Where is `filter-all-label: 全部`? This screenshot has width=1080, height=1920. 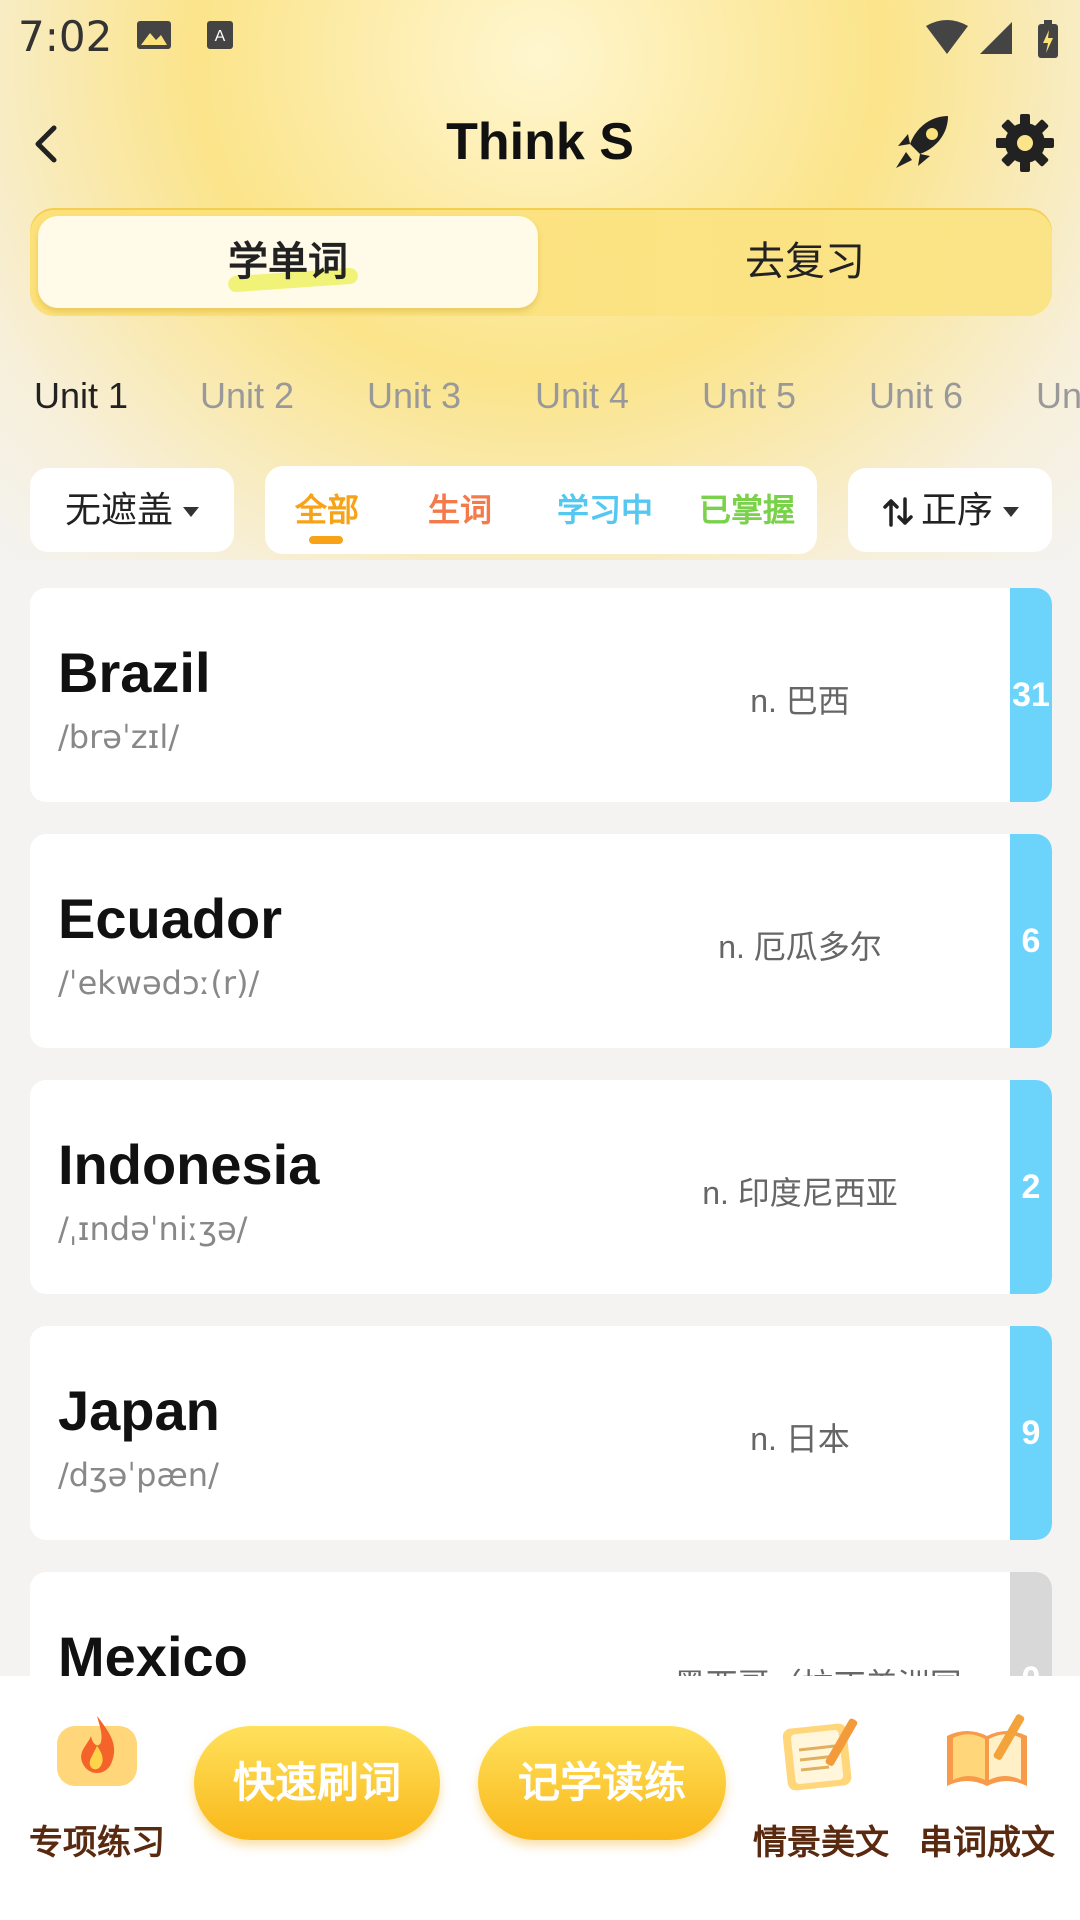
filter-all-label: 全部 is located at coordinates (326, 510).